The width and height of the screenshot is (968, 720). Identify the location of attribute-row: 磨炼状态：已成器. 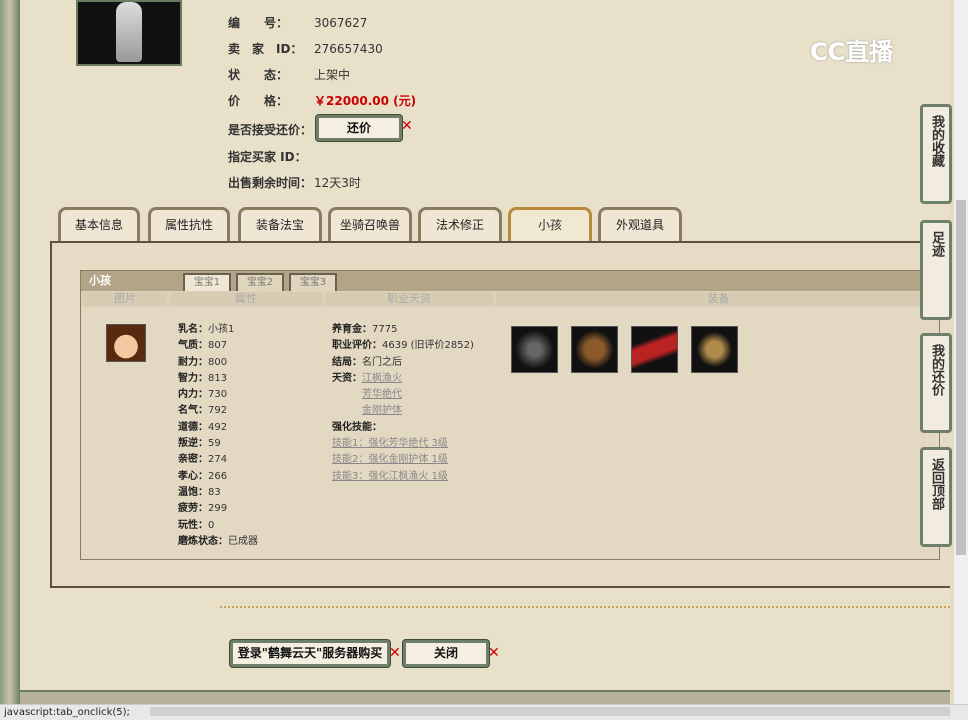
(218, 542).